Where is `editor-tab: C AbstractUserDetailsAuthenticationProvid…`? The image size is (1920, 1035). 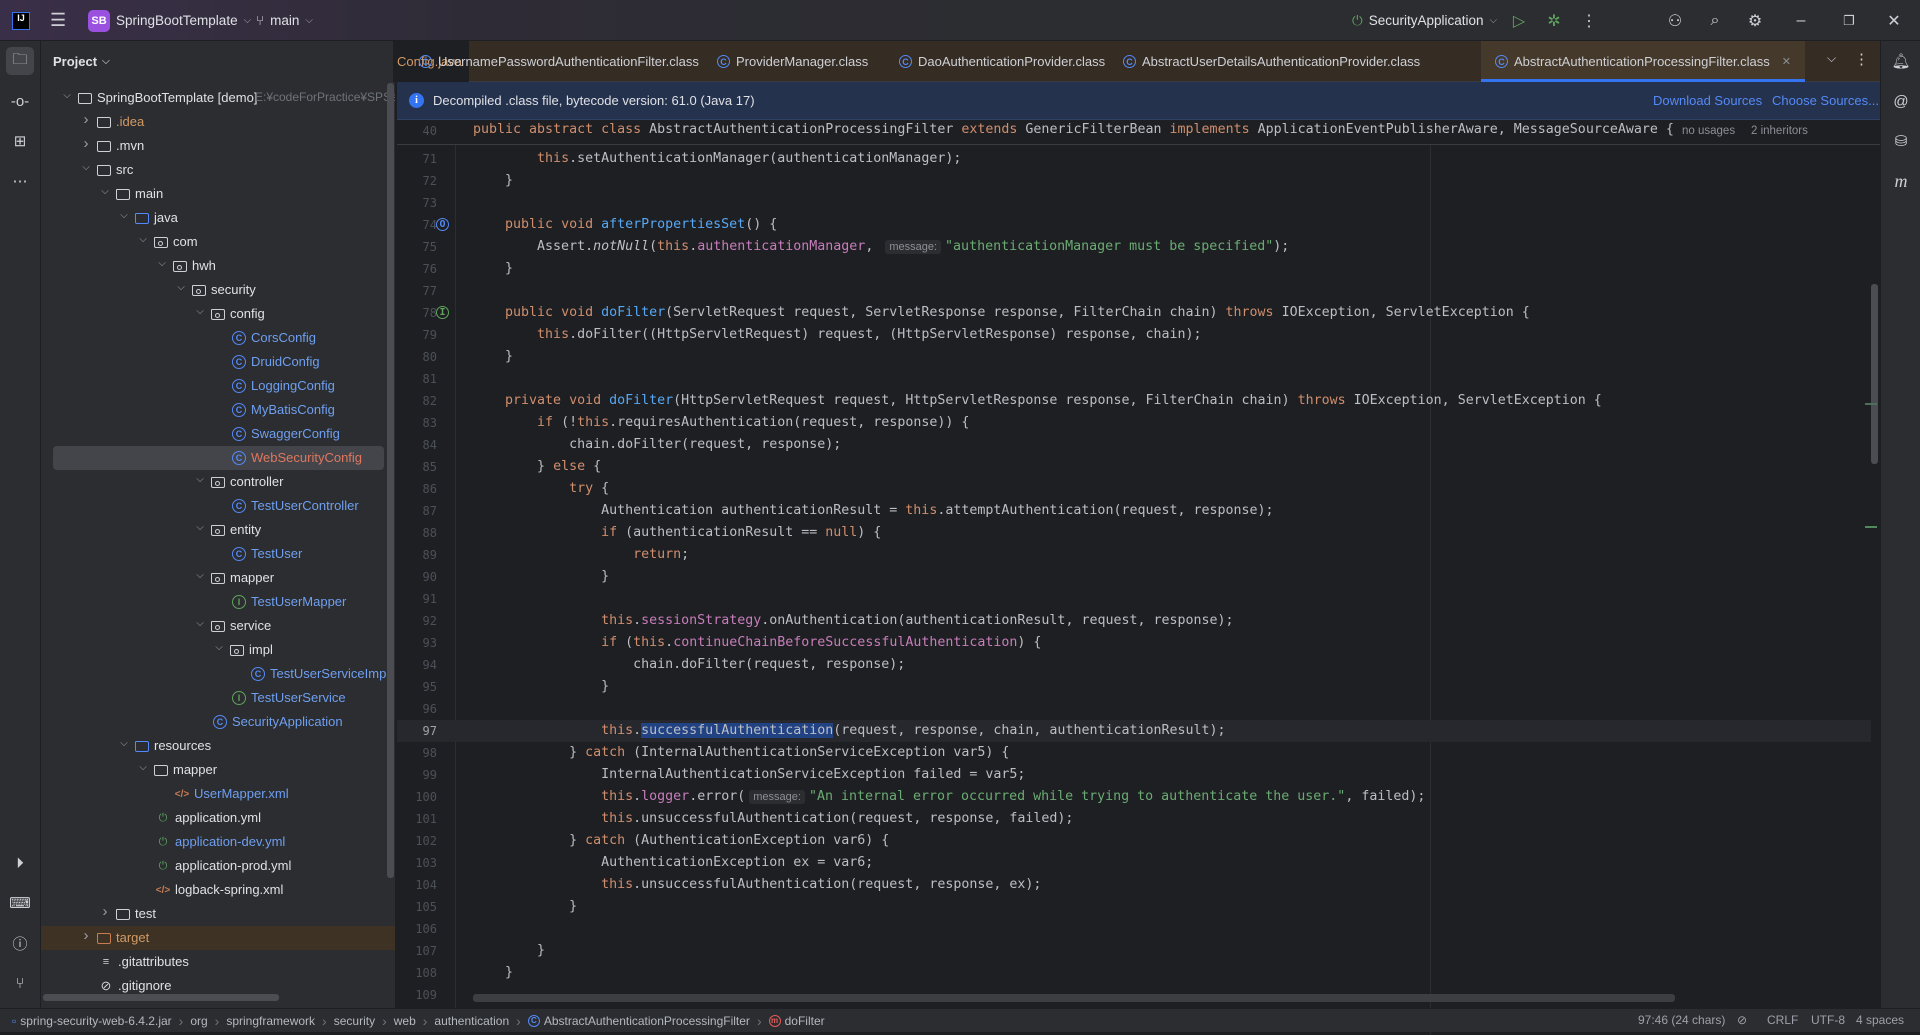 editor-tab: C AbstractUserDetailsAuthenticationProvid… is located at coordinates (1271, 61).